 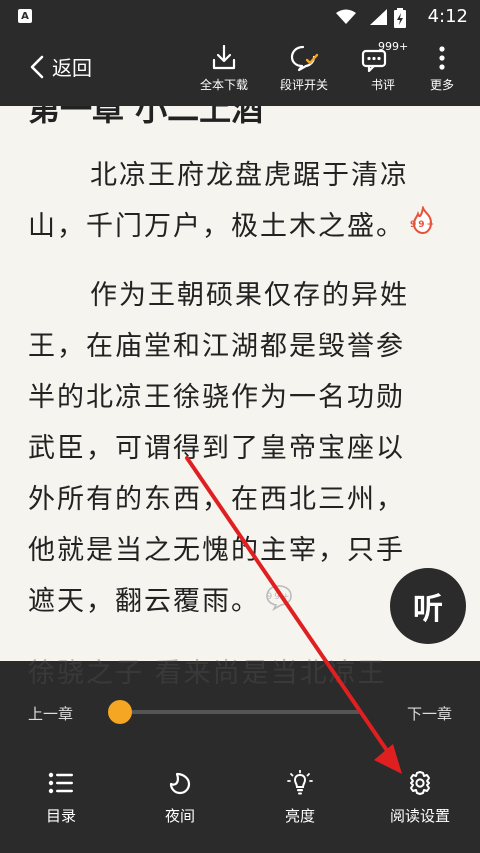 What do you see at coordinates (216, 346) in the screenshot?
I see `text-line: 王，在庙堂和江湖都是毁誉参` at bounding box center [216, 346].